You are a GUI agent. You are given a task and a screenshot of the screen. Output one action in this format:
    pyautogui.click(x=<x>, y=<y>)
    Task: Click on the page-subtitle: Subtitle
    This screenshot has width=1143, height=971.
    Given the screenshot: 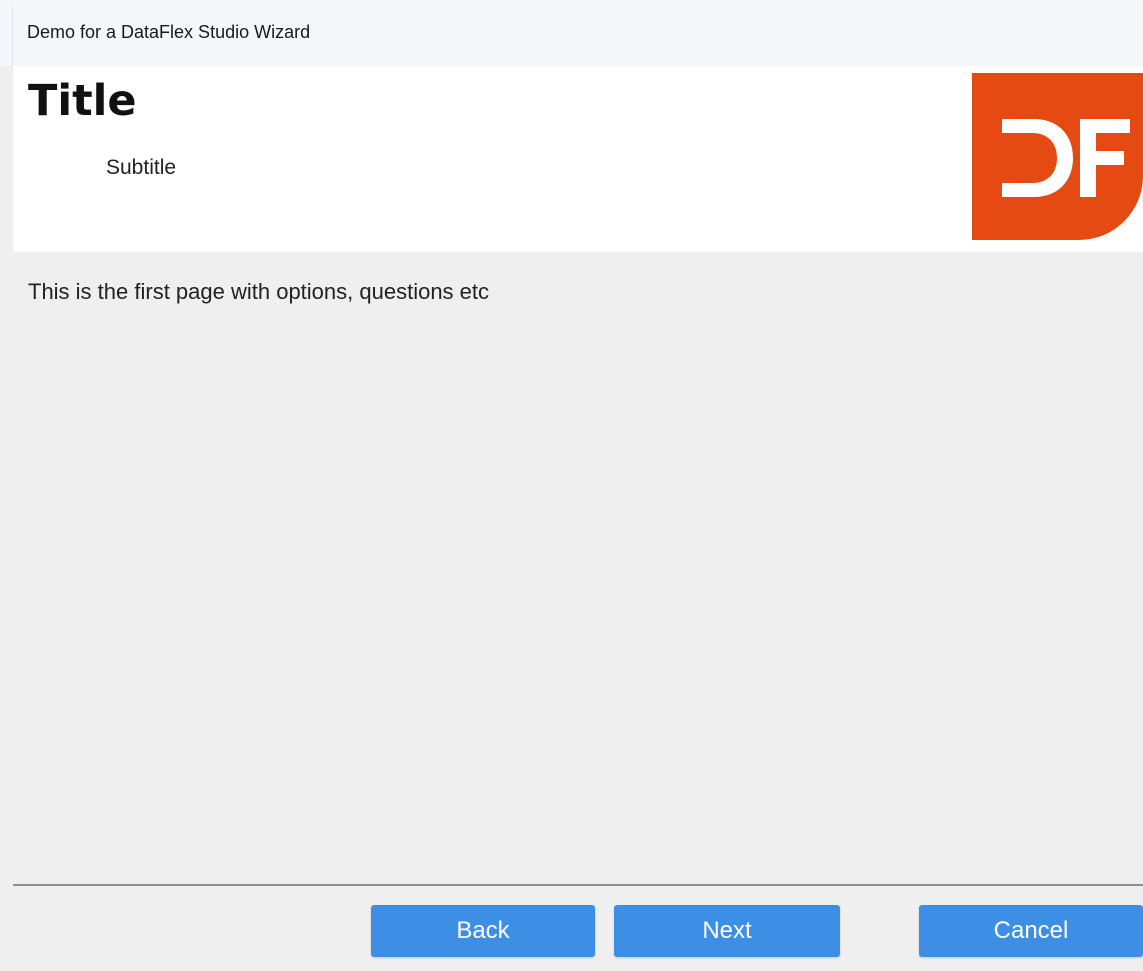 What is the action you would take?
    pyautogui.click(x=141, y=167)
    